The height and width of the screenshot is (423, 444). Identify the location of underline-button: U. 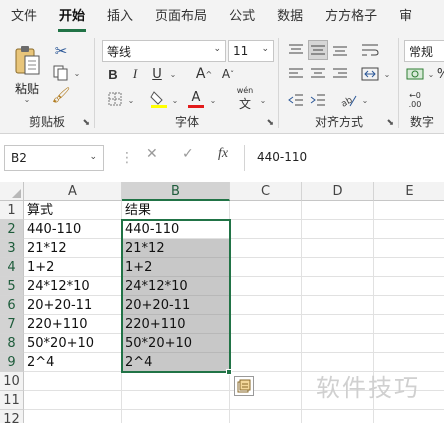
(157, 74).